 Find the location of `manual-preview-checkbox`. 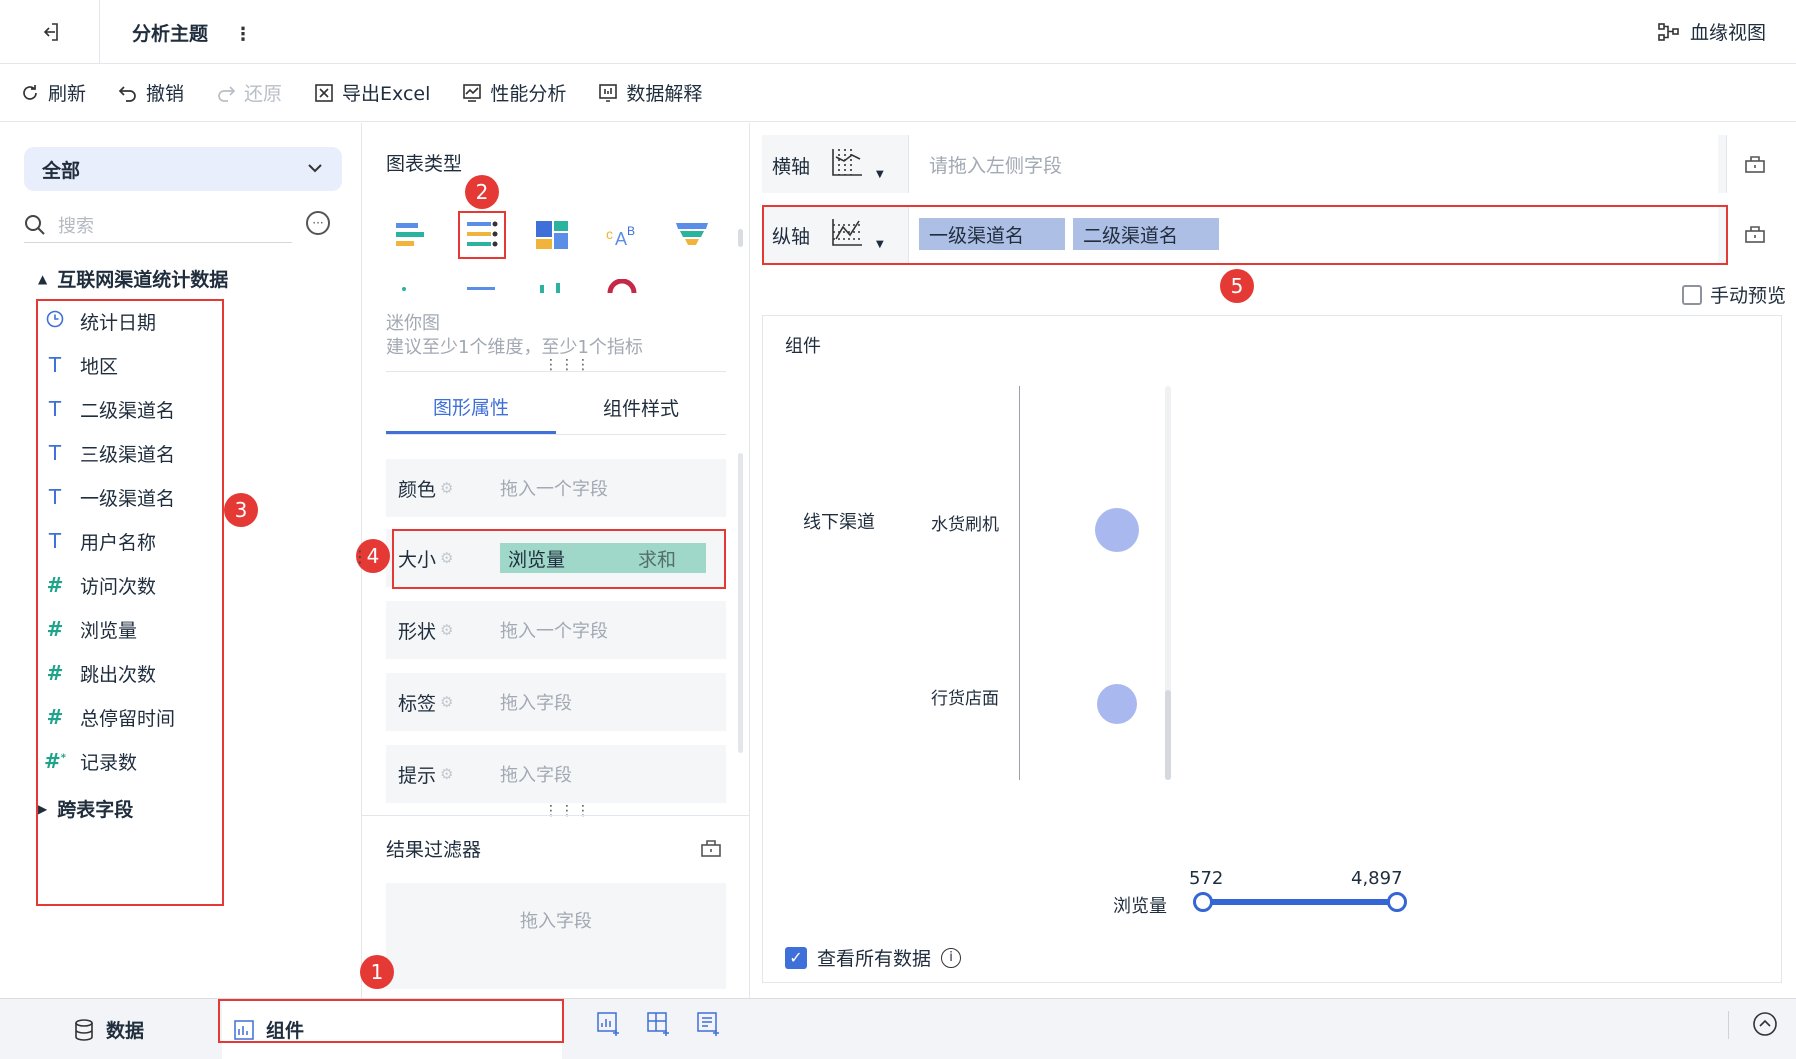

manual-preview-checkbox is located at coordinates (1691, 294).